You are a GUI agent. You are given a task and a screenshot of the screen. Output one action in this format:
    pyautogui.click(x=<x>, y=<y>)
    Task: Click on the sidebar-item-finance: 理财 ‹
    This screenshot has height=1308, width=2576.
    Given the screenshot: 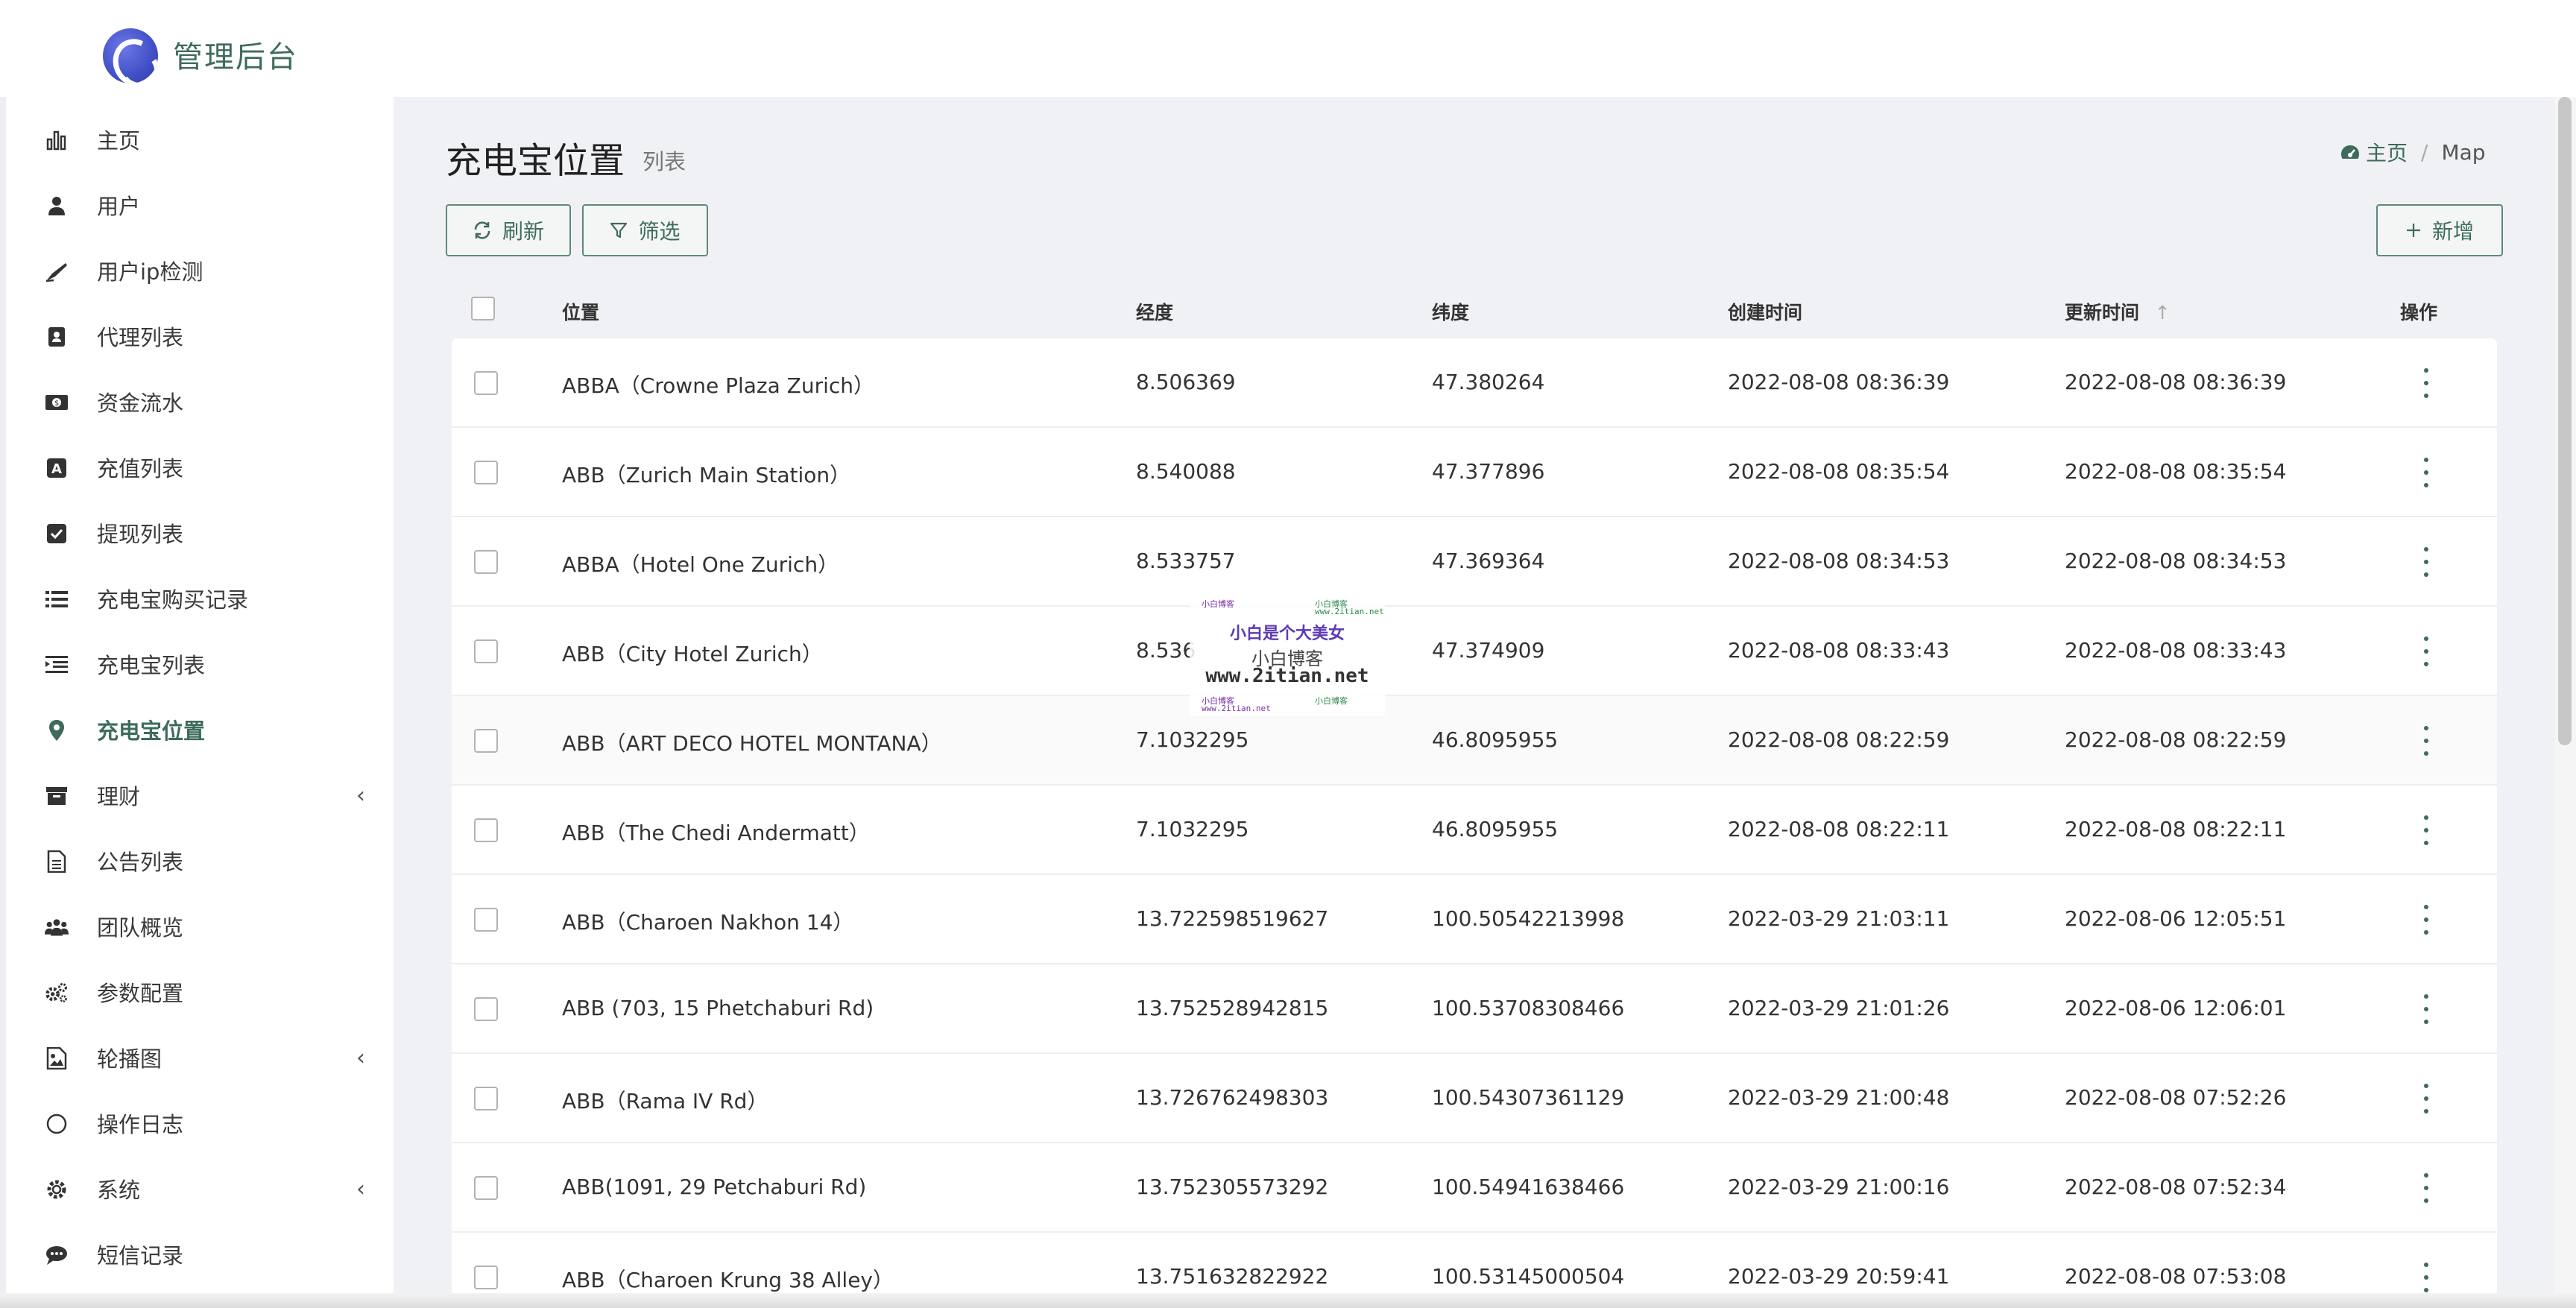 What is the action you would take?
    pyautogui.click(x=200, y=795)
    